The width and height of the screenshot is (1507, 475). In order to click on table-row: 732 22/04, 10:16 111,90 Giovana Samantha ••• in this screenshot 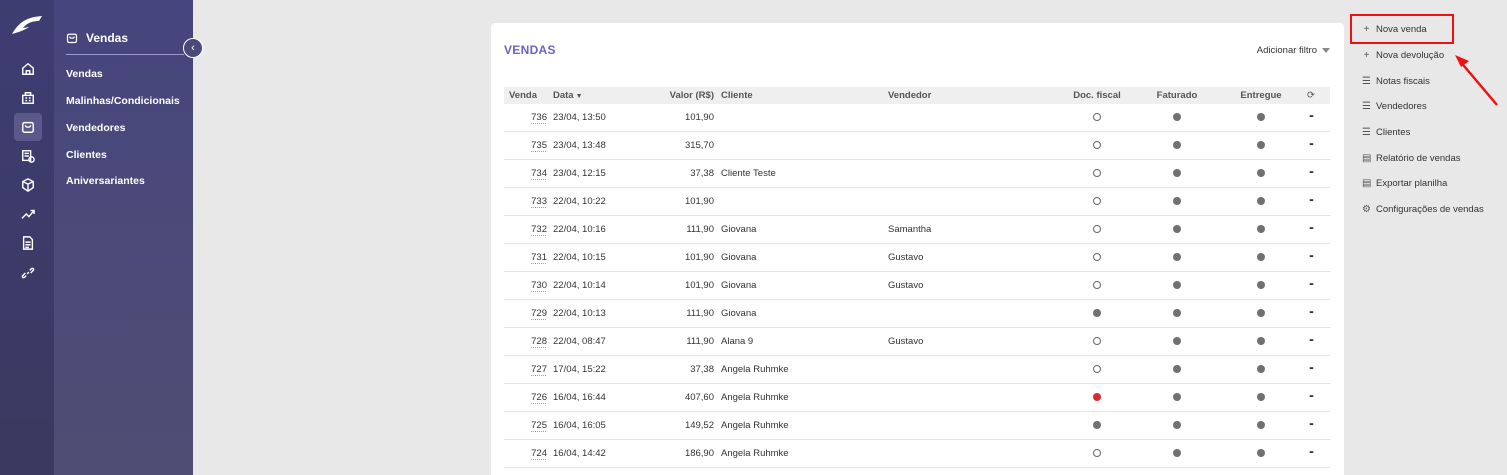, I will do `click(917, 230)`.